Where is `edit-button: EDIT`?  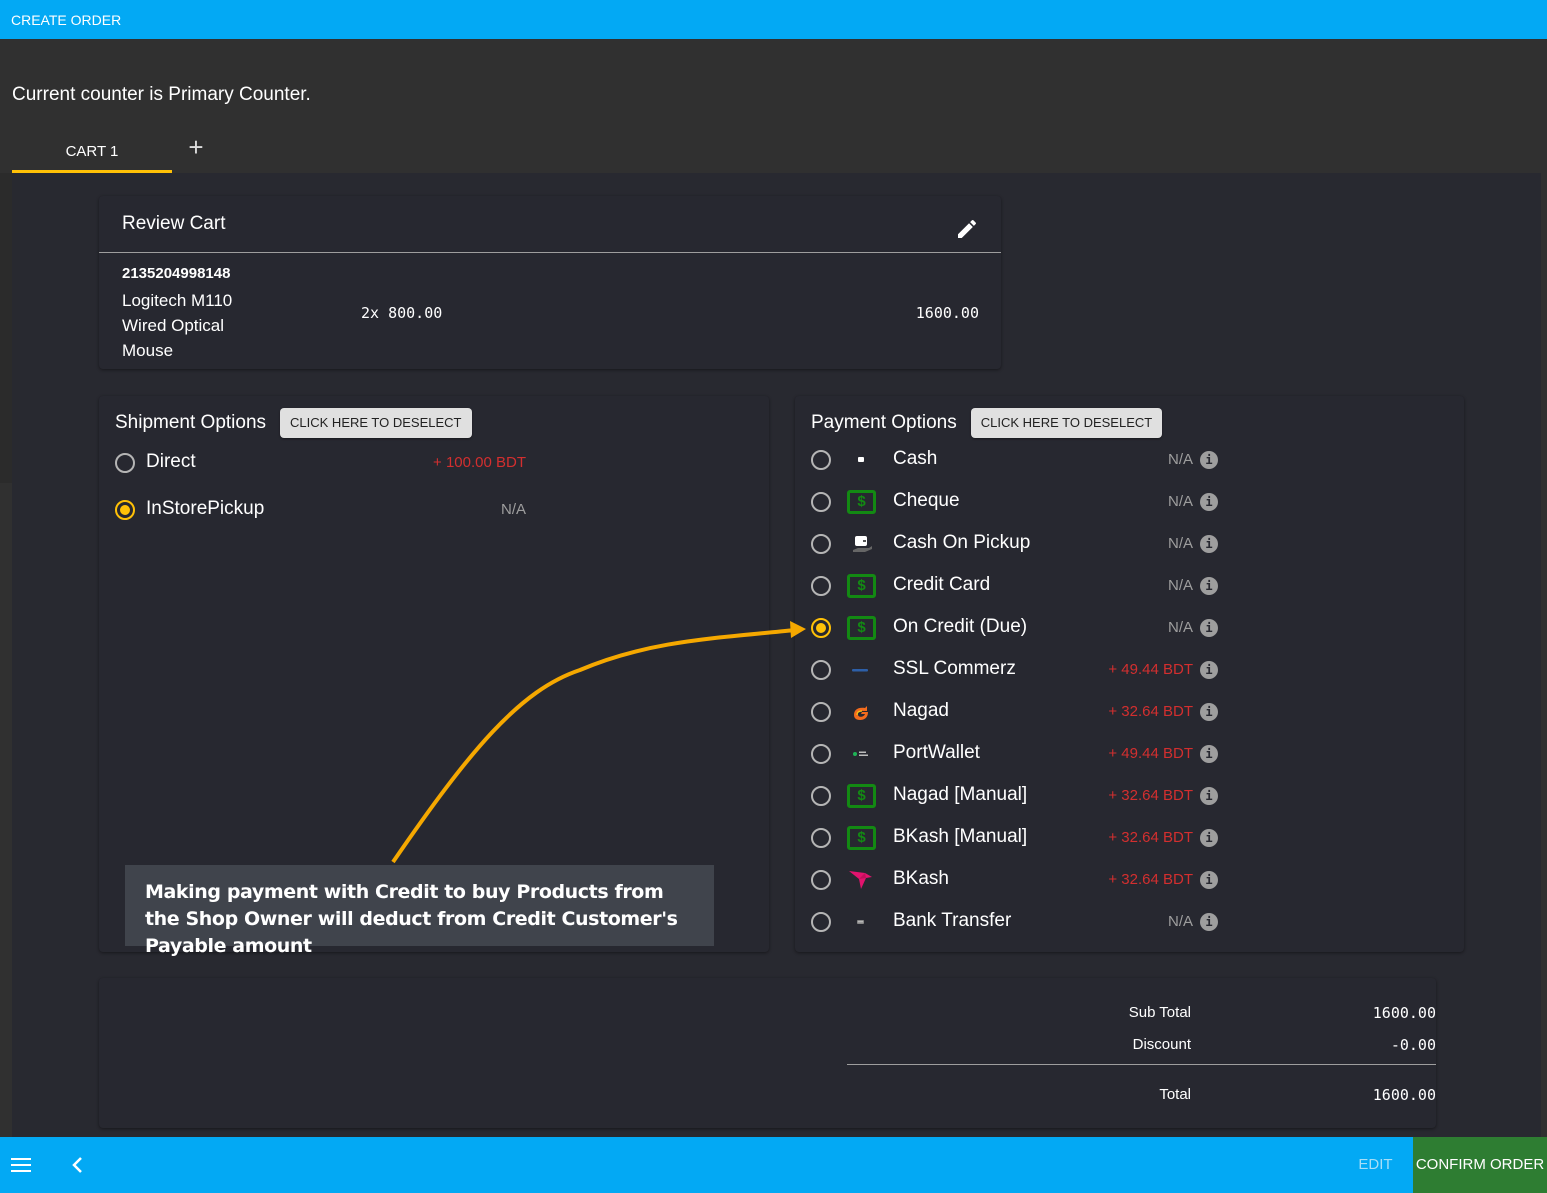
edit-button: EDIT is located at coordinates (1375, 1165).